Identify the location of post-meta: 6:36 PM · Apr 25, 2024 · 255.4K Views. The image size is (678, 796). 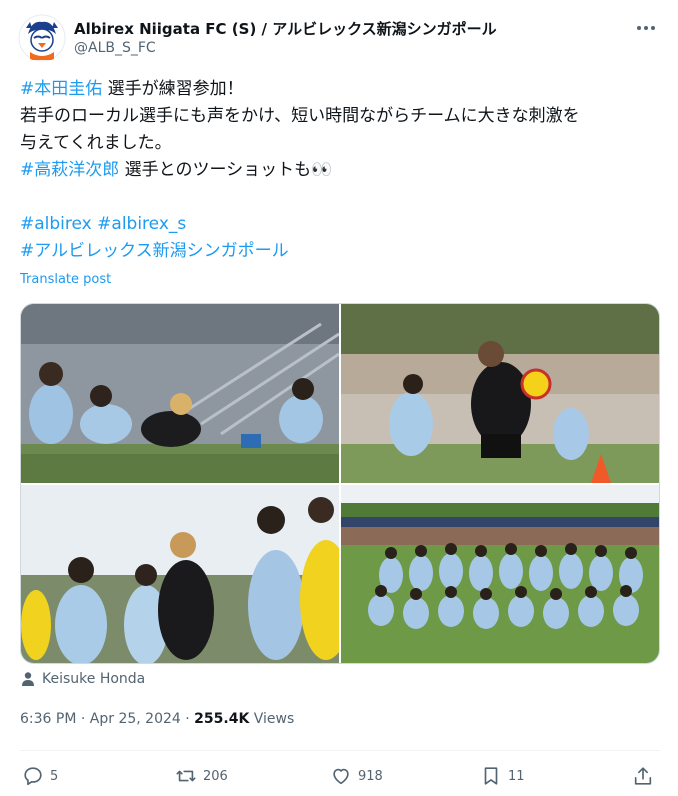
(157, 719).